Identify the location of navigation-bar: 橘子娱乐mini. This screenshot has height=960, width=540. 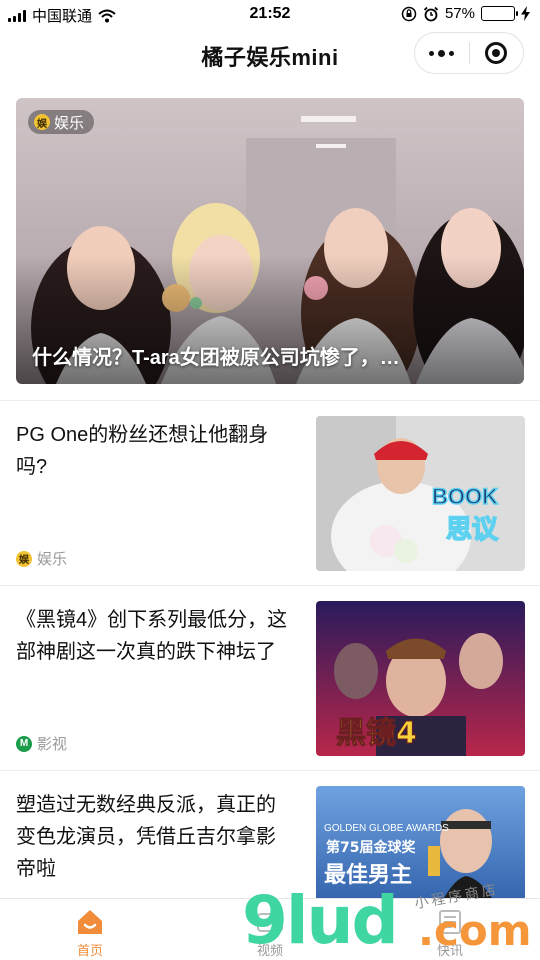
(270, 54).